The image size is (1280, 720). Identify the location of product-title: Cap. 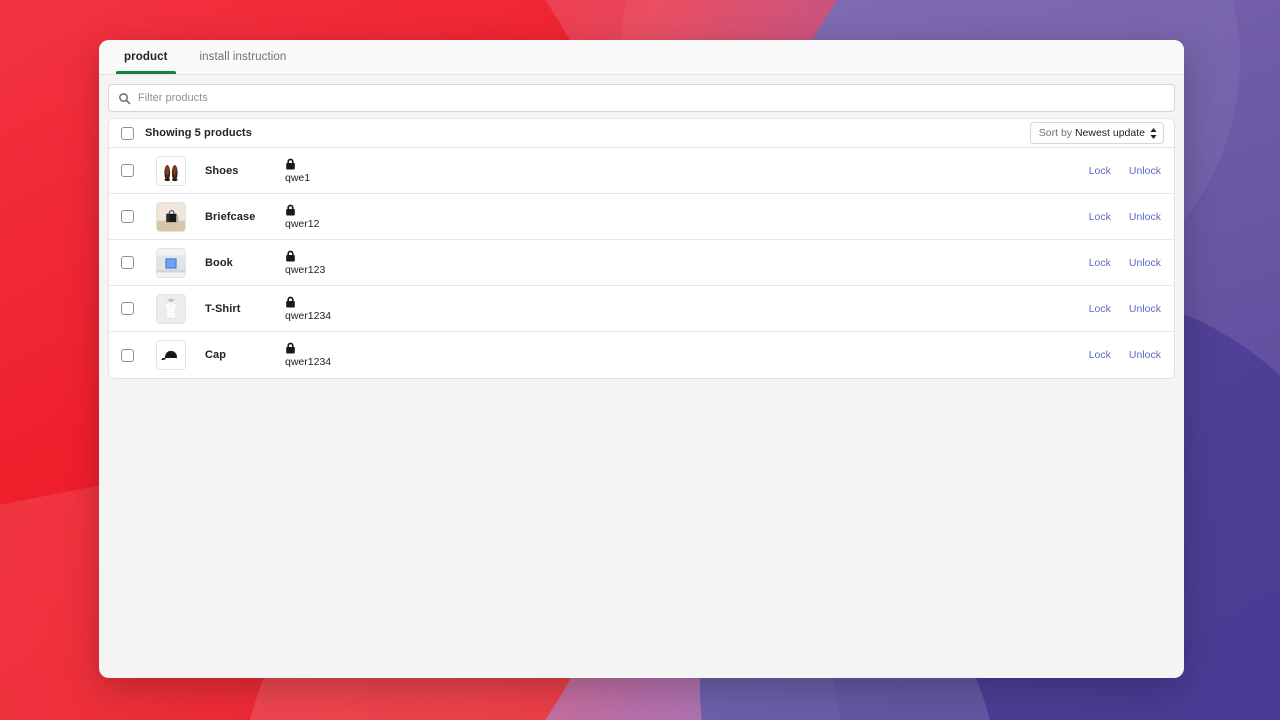
(216, 355).